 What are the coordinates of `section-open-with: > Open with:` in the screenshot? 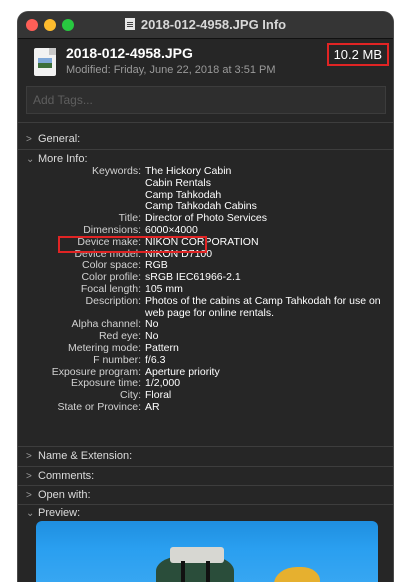 It's located at (58, 495).